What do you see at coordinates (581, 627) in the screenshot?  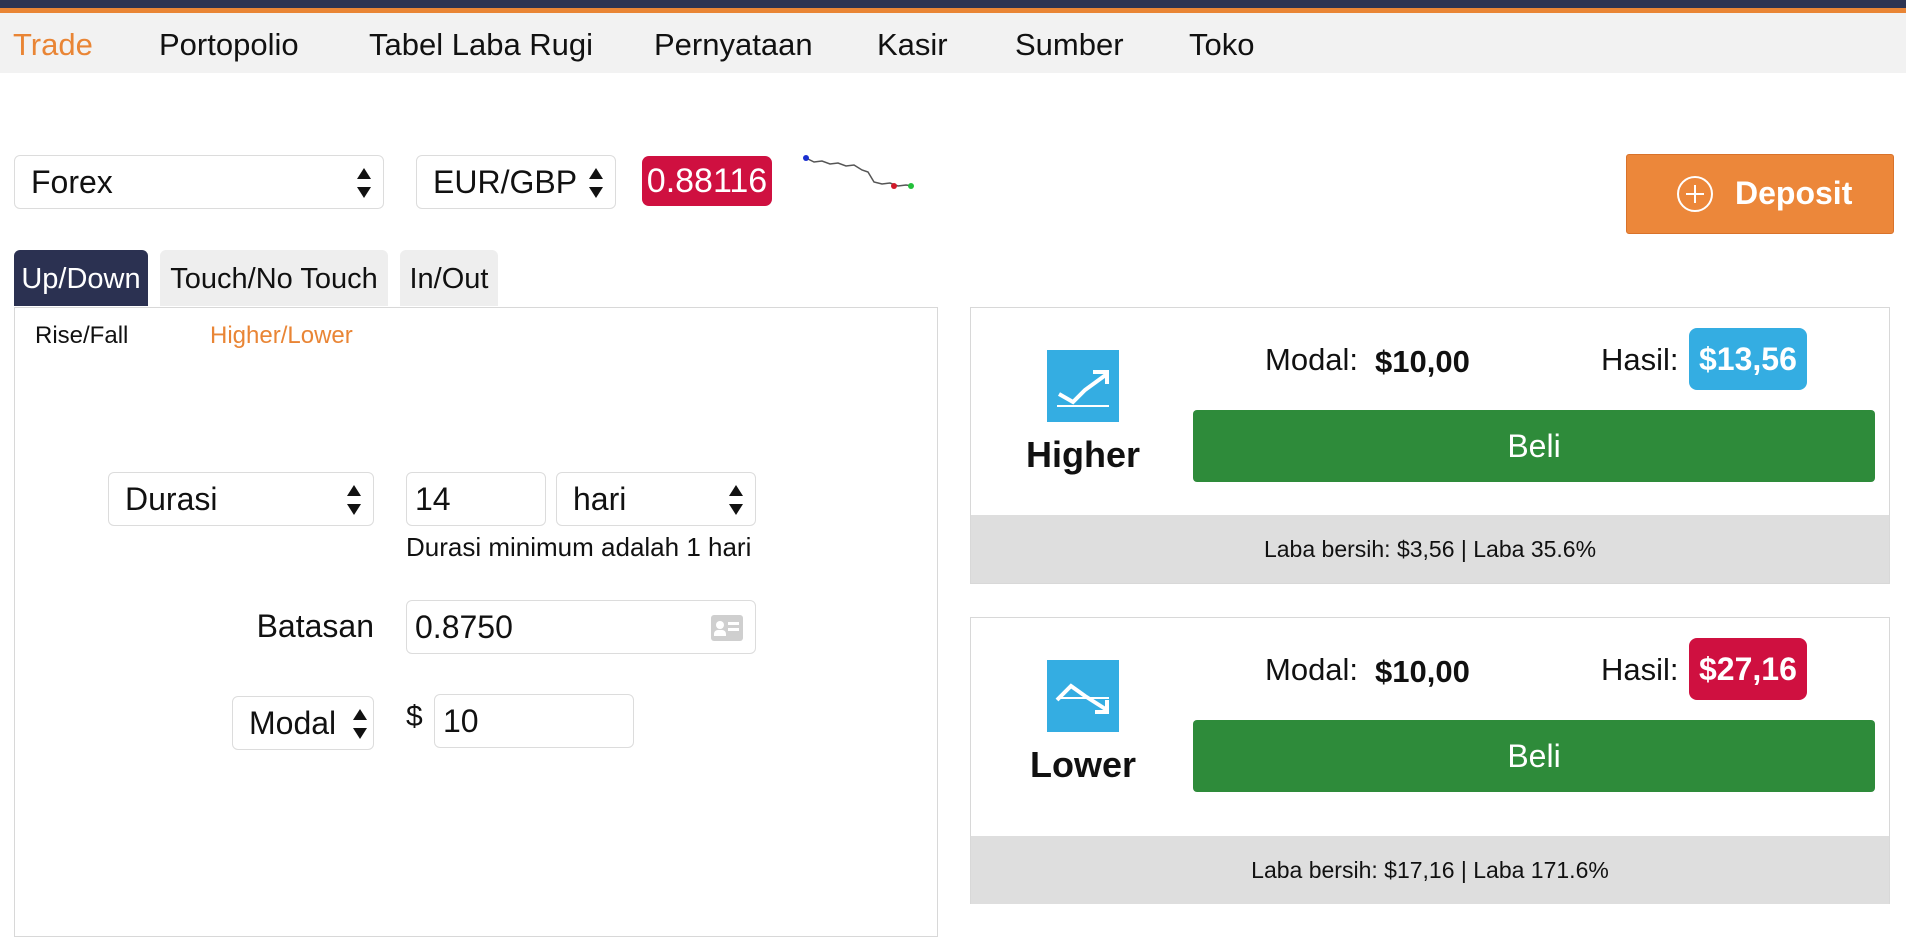 I see `barrier-input: 0.8750` at bounding box center [581, 627].